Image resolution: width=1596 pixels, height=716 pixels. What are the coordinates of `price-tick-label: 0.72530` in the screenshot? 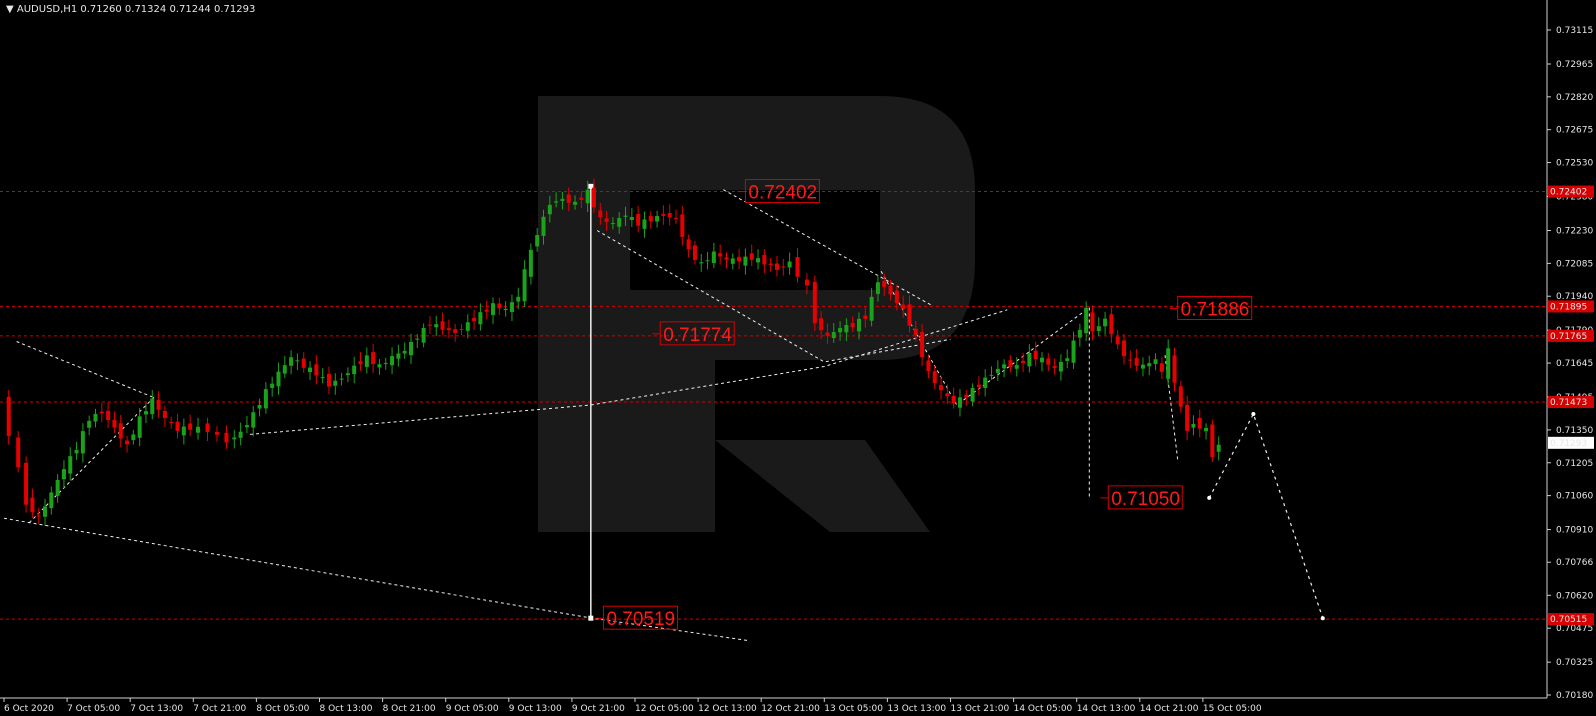 It's located at (1574, 164).